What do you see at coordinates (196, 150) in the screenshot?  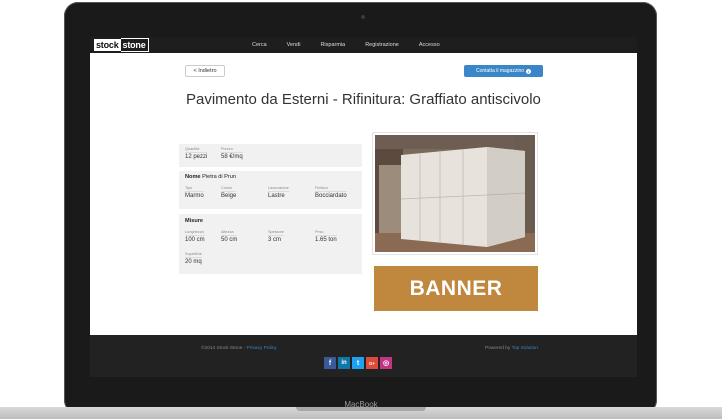 I see `field-label: Quantità` at bounding box center [196, 150].